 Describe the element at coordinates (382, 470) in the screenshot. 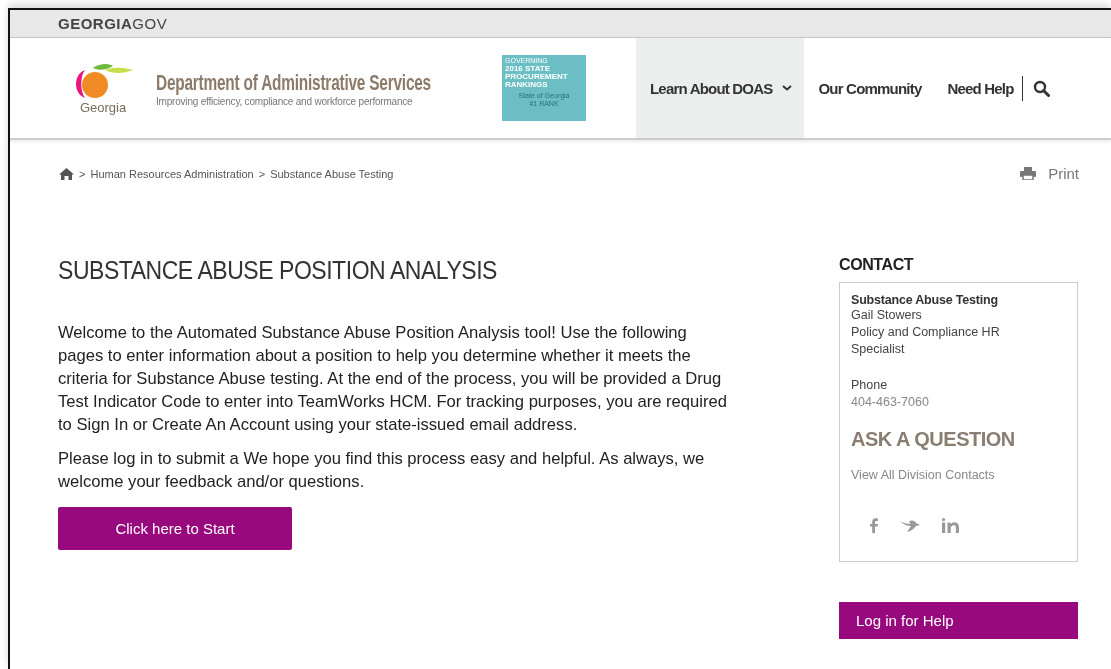

I see `body-paragraph: Please log in to submit a We hope you find this process easy and helpful. As always, we welcome your feedback and/or questions.` at that location.